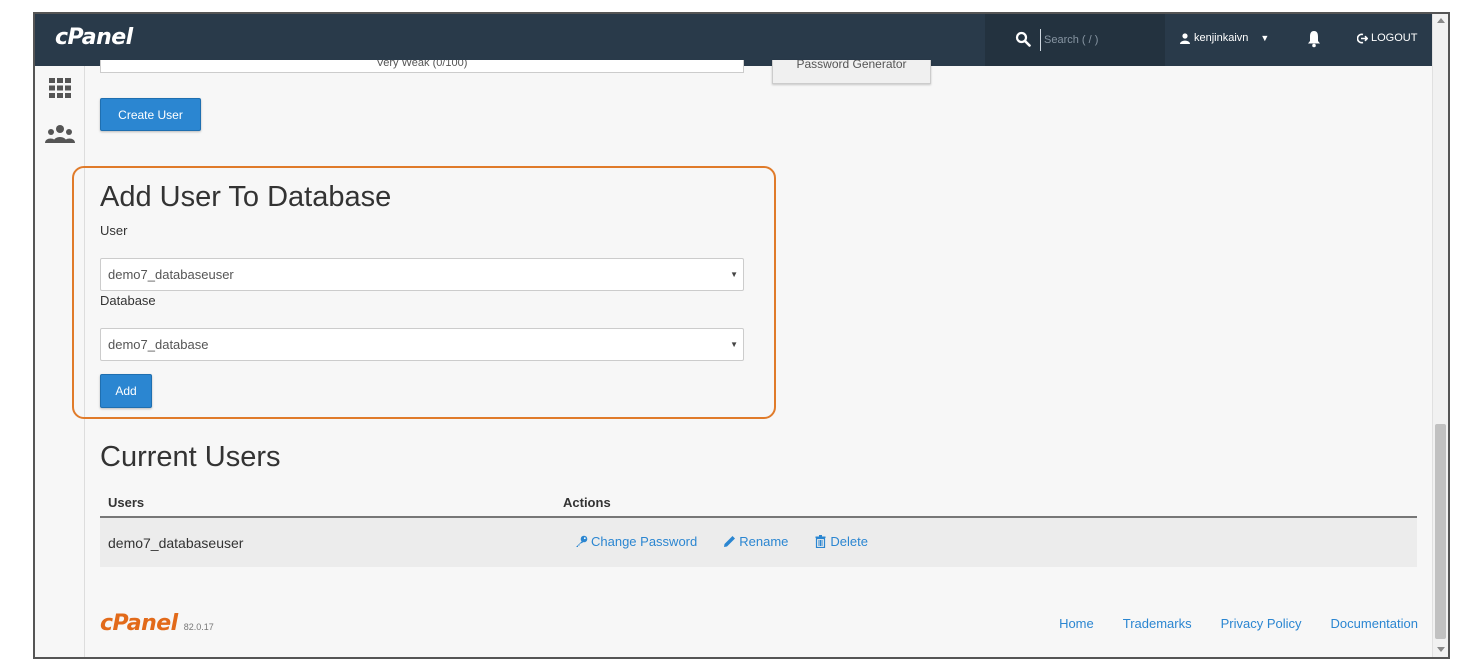  I want to click on search-icon, so click(1023, 39).